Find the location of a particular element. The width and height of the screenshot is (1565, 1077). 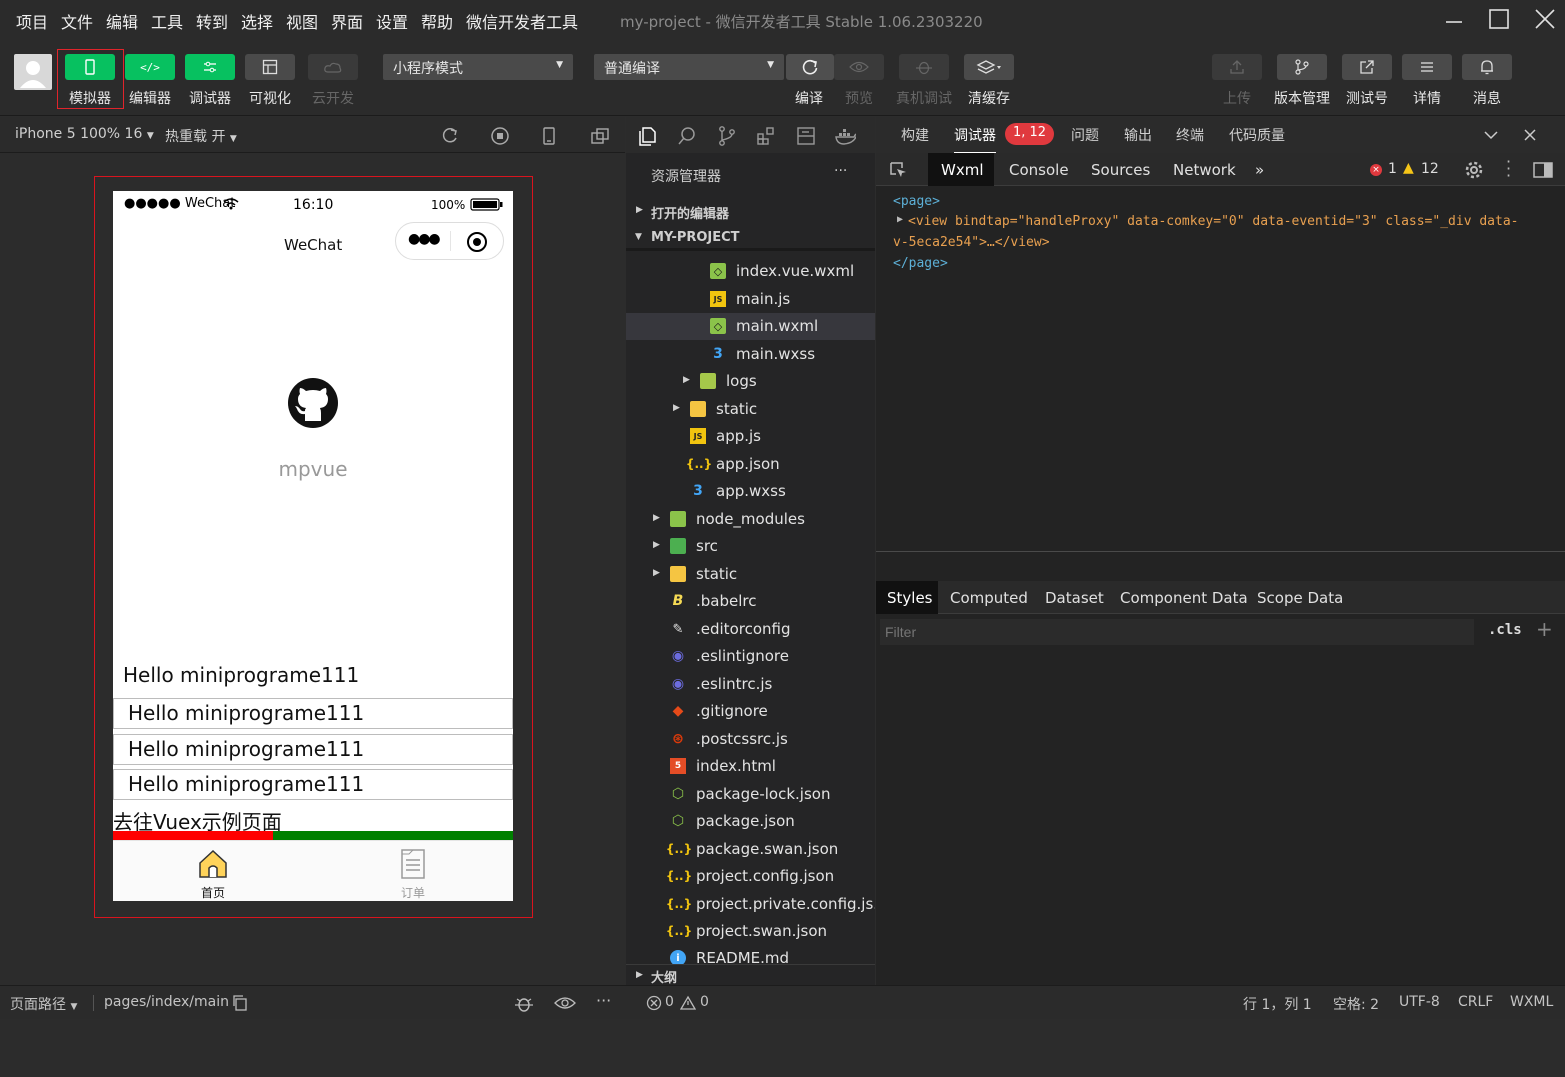

wxml-page-close: </page> is located at coordinates (920, 263).